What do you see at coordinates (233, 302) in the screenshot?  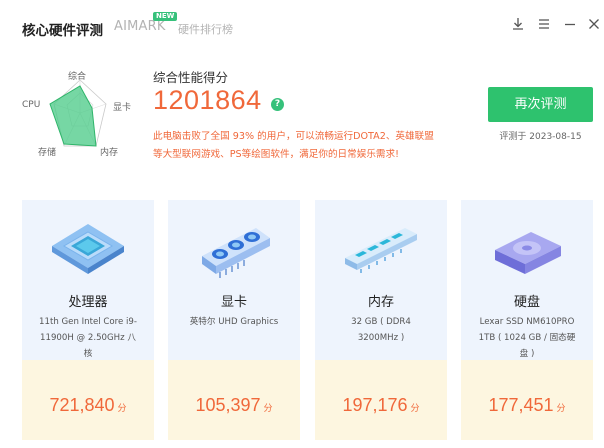 I see `card-title: 显卡` at bounding box center [233, 302].